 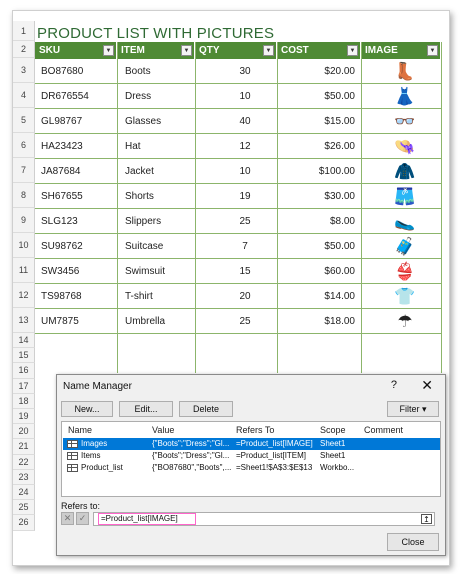 What do you see at coordinates (139, 296) in the screenshot?
I see `cell-item: T-shirt` at bounding box center [139, 296].